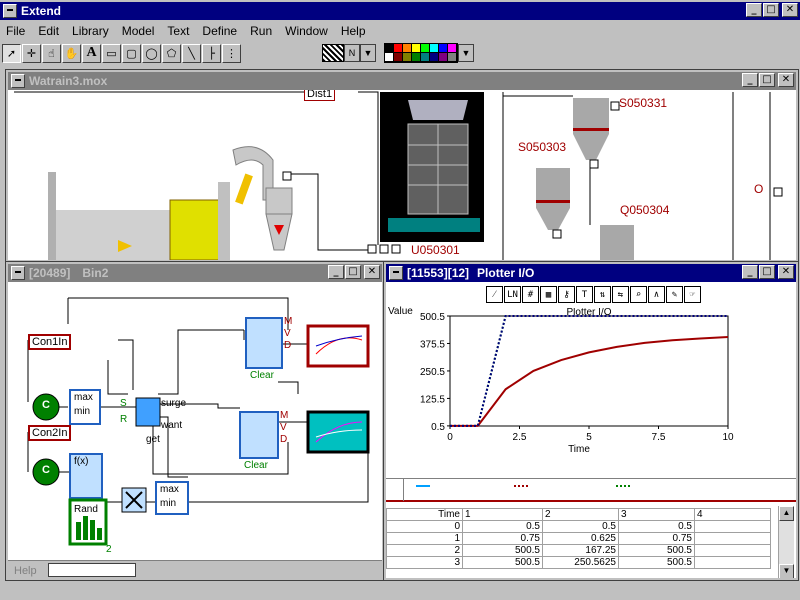  Describe the element at coordinates (580, 550) in the screenshot. I see `table-cell: 167.25` at that location.